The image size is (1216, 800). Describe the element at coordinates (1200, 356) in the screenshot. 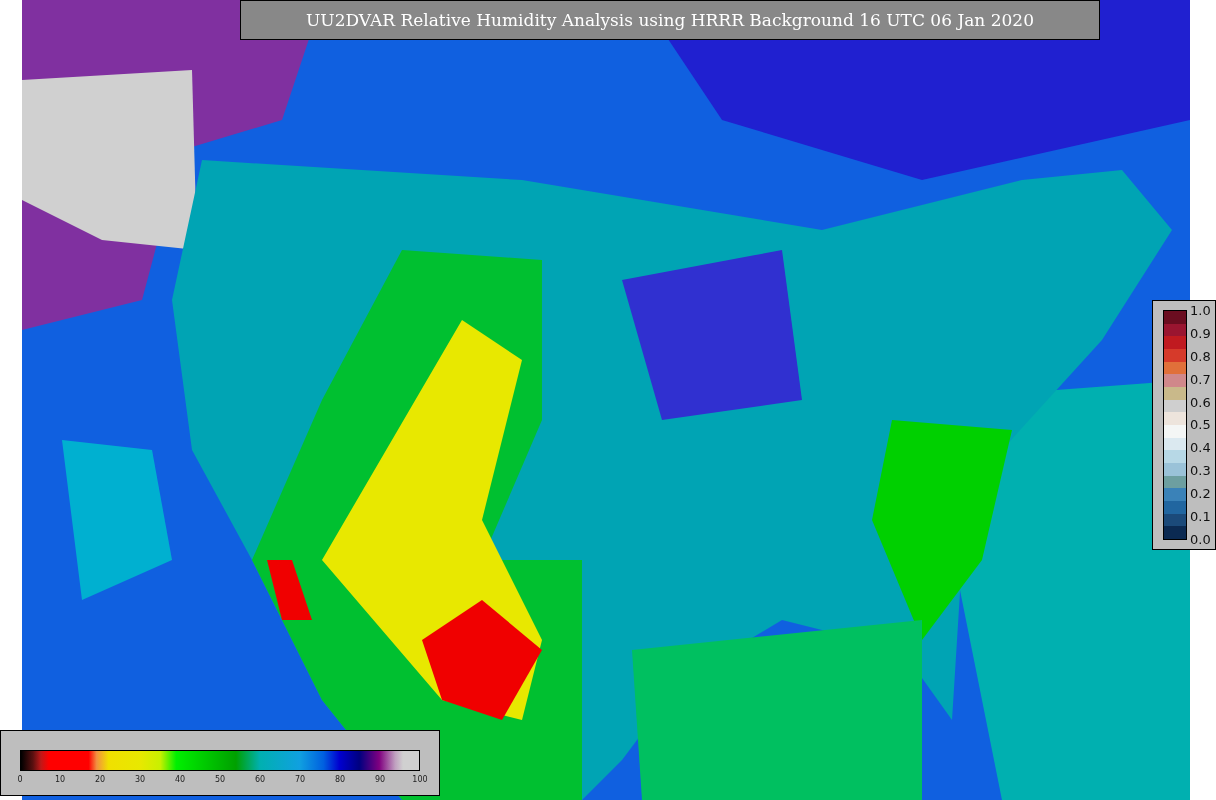

I see `tick-label: 0.8` at that location.